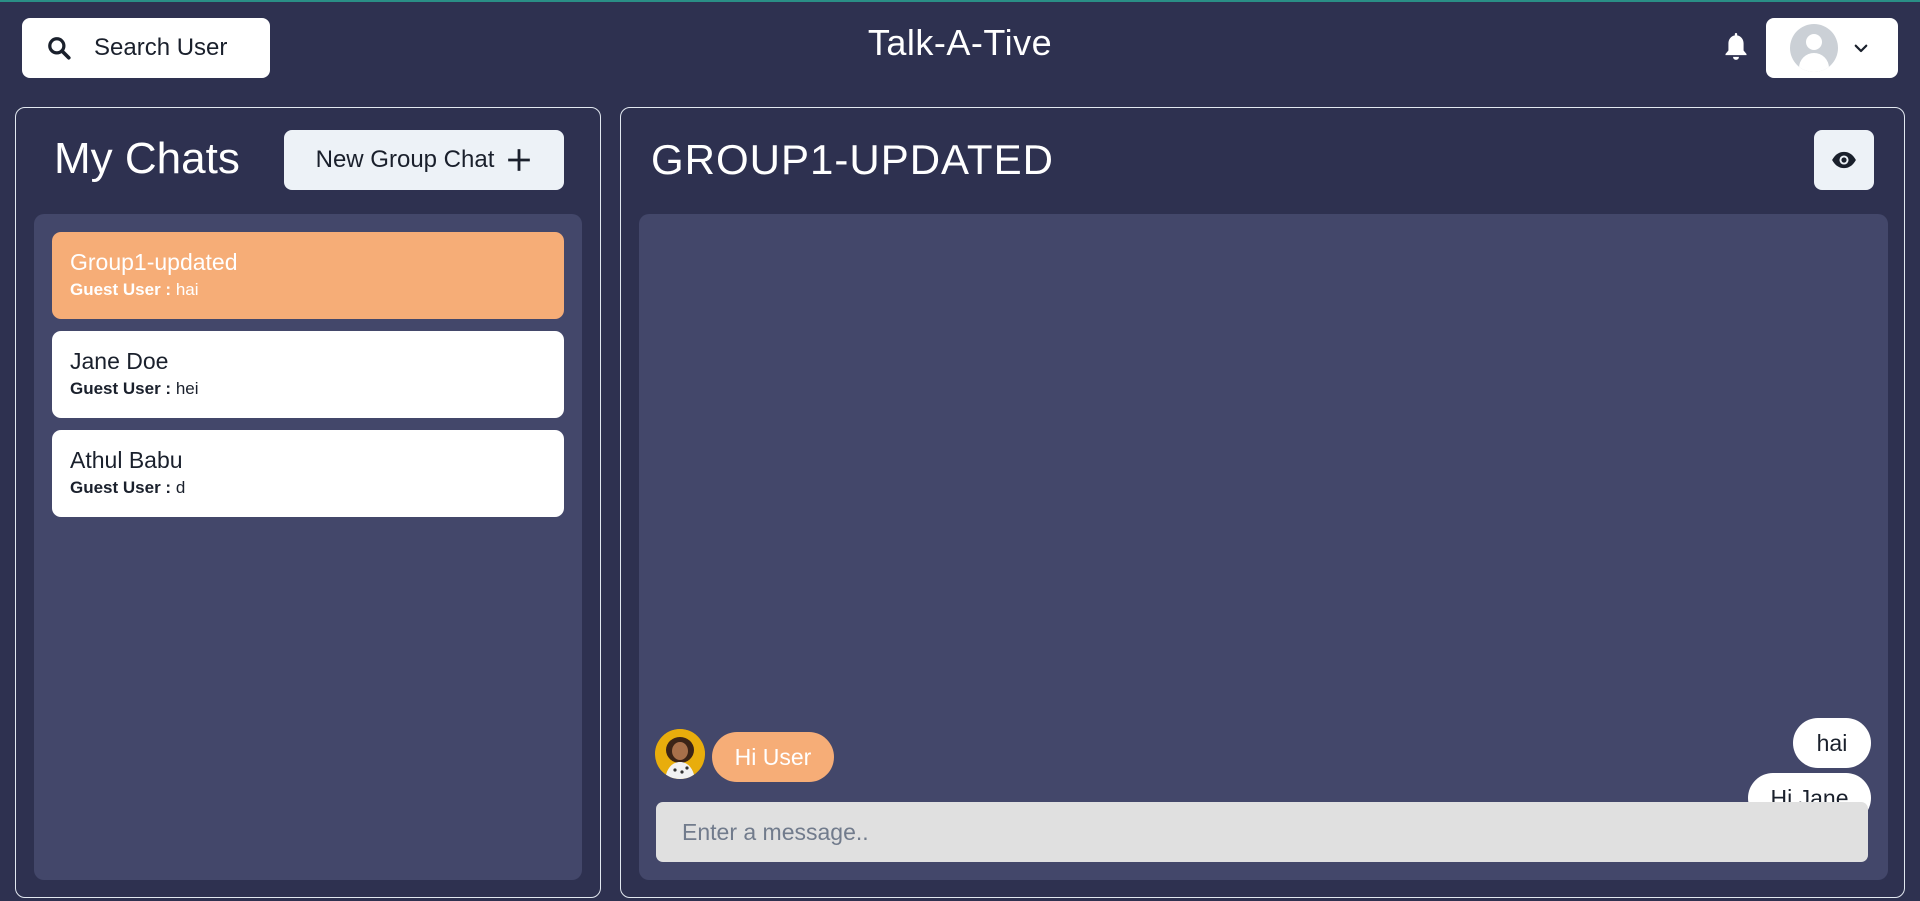 The image size is (1920, 901). What do you see at coordinates (187, 289) in the screenshot?
I see `chat-latest-text: hai` at bounding box center [187, 289].